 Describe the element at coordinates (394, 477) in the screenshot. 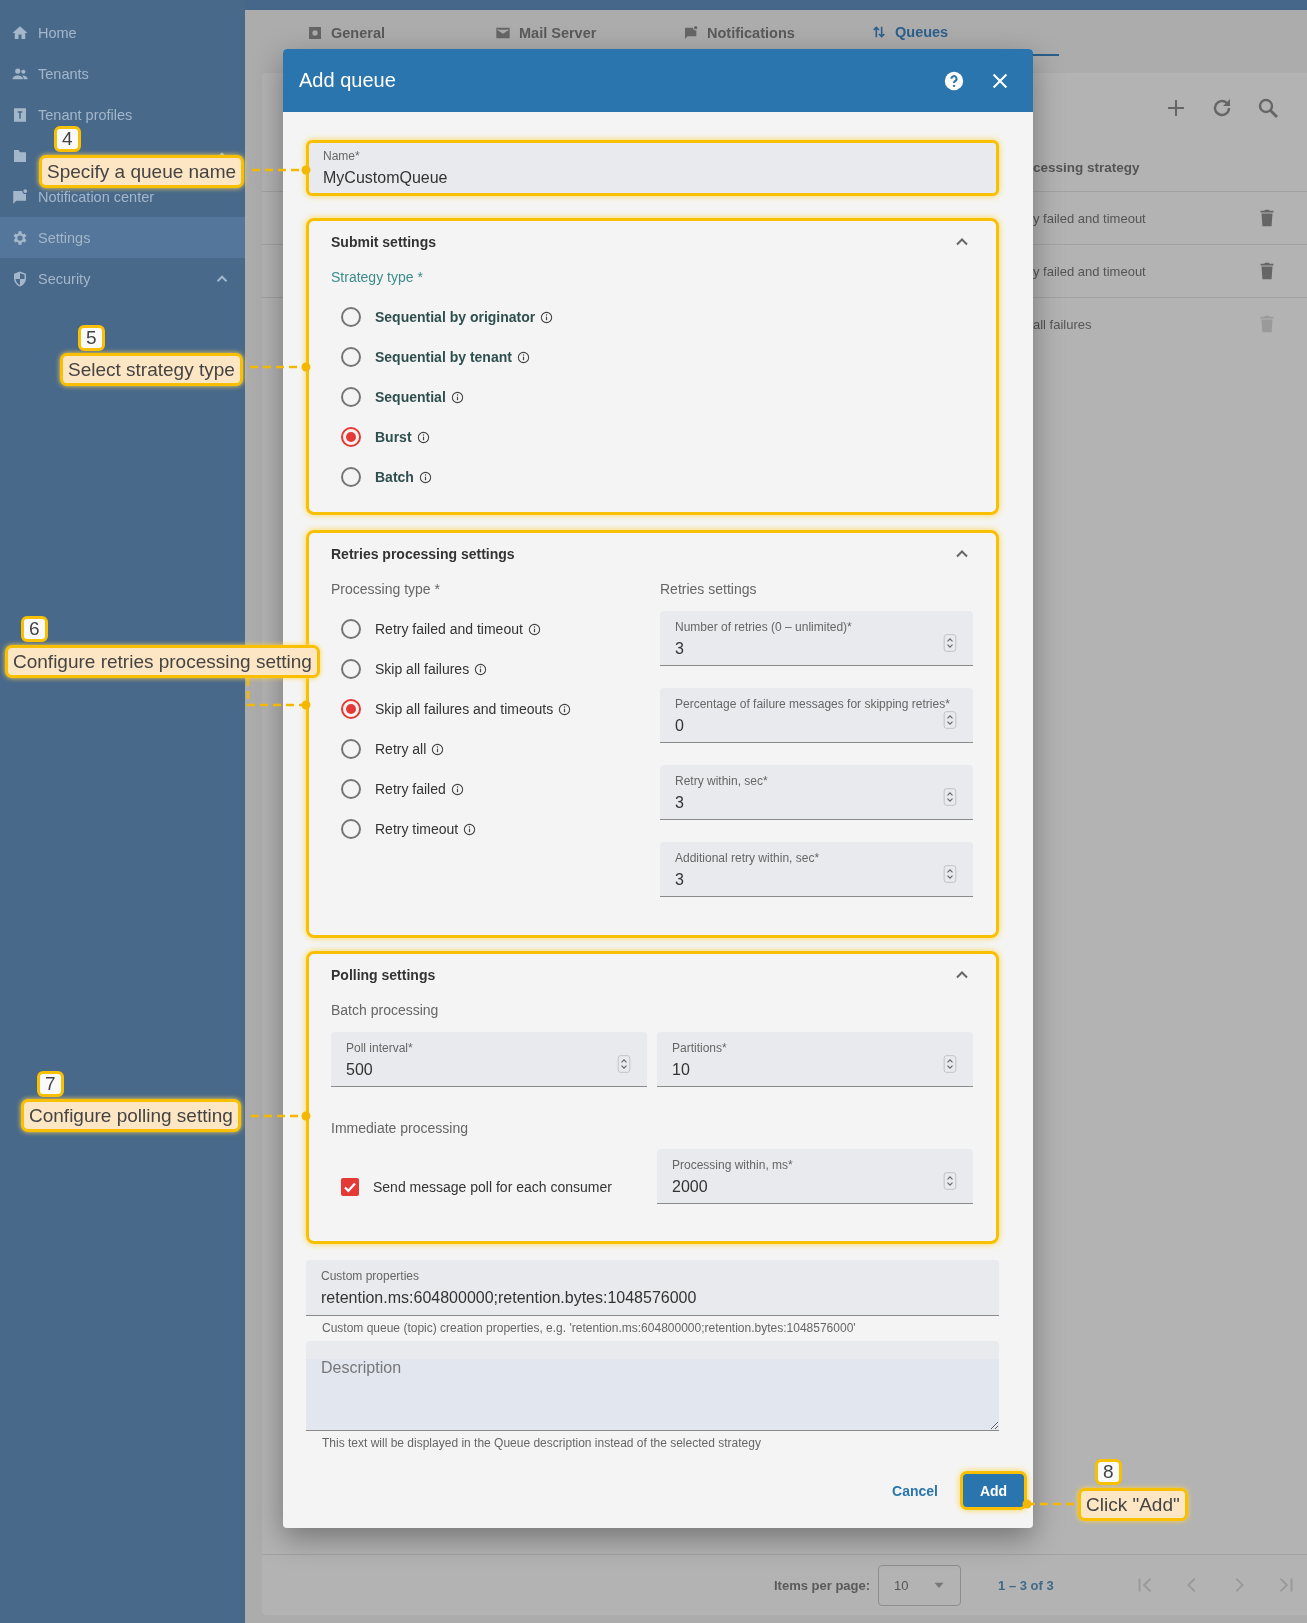

I see `option-label: Batch` at that location.